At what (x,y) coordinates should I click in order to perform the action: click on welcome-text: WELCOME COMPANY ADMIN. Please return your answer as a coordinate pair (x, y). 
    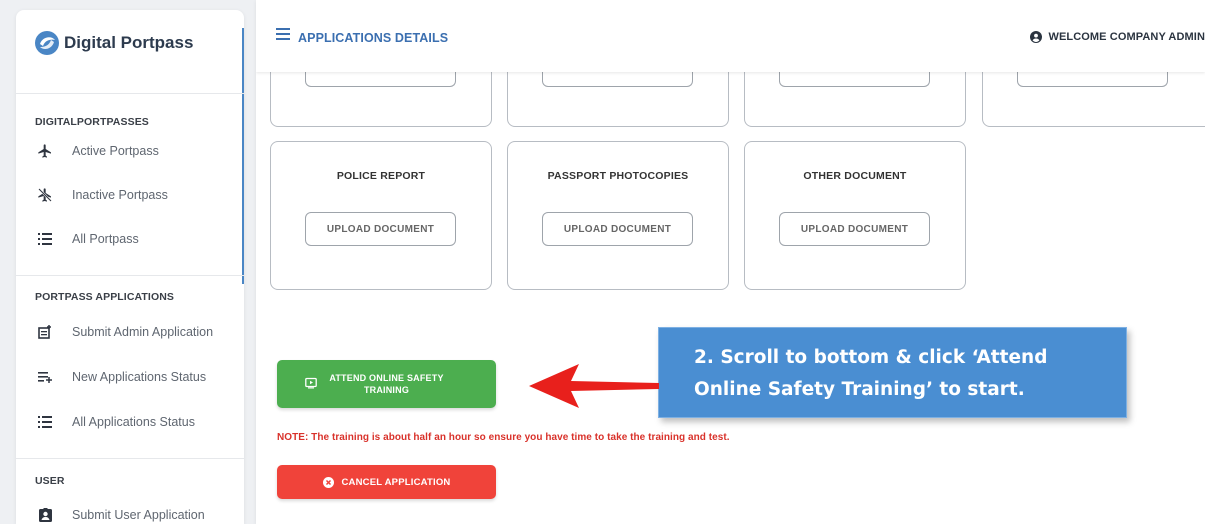
    Looking at the image, I should click on (1126, 37).